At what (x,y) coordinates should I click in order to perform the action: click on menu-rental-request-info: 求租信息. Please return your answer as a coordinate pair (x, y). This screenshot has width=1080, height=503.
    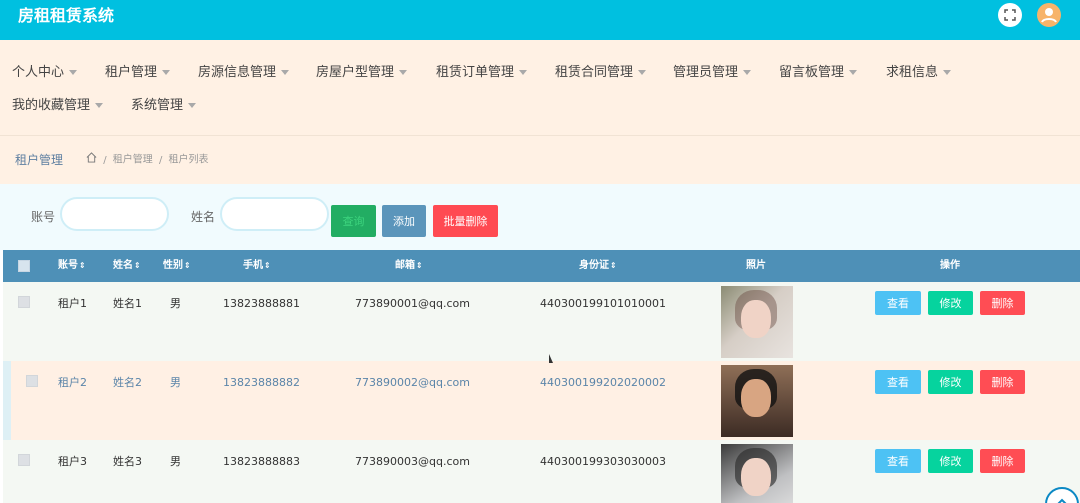
    Looking at the image, I should click on (919, 73).